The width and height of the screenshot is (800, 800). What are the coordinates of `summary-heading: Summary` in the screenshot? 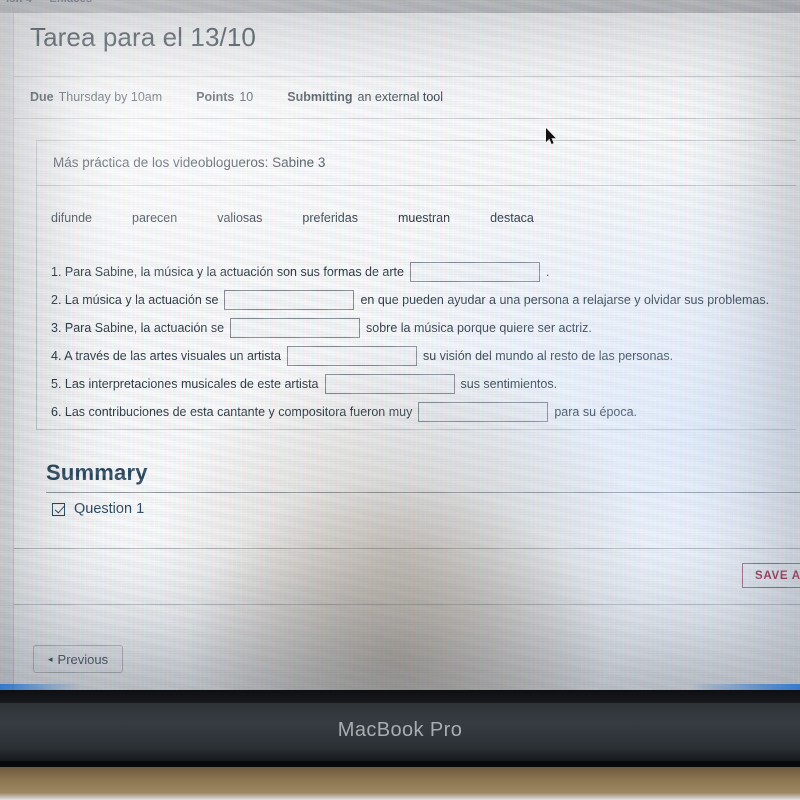 It's located at (97, 472).